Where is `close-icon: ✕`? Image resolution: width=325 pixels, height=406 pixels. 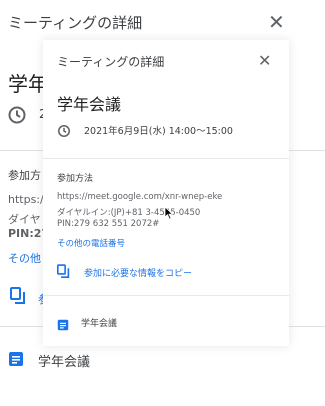 close-icon: ✕ is located at coordinates (264, 60).